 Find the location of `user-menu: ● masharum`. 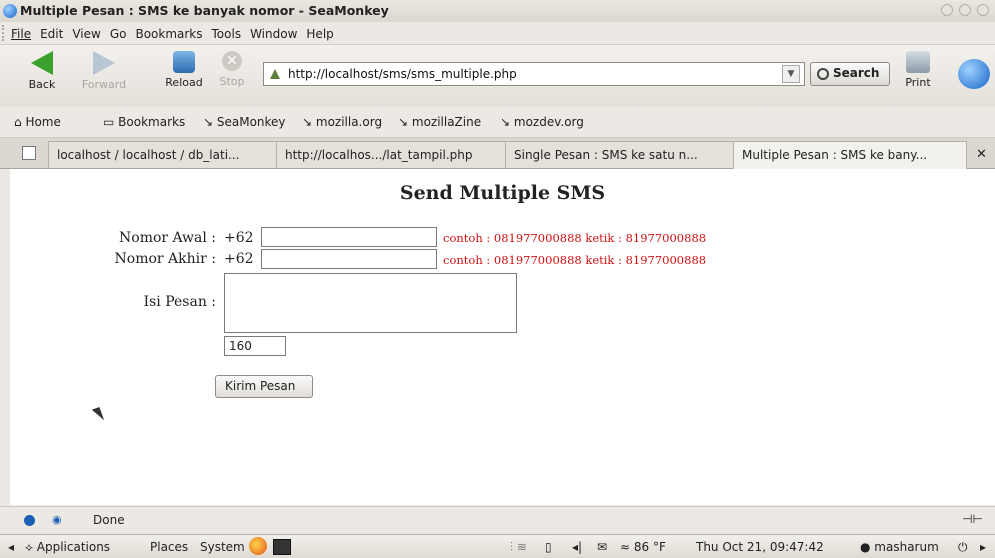

user-menu: ● masharum is located at coordinates (899, 547).